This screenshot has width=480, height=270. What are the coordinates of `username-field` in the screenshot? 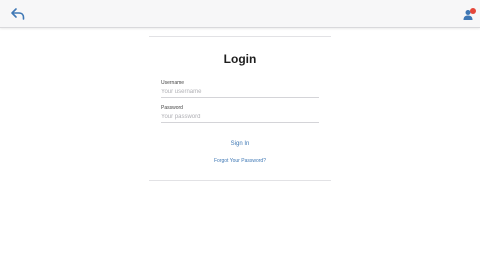 It's located at (240, 92).